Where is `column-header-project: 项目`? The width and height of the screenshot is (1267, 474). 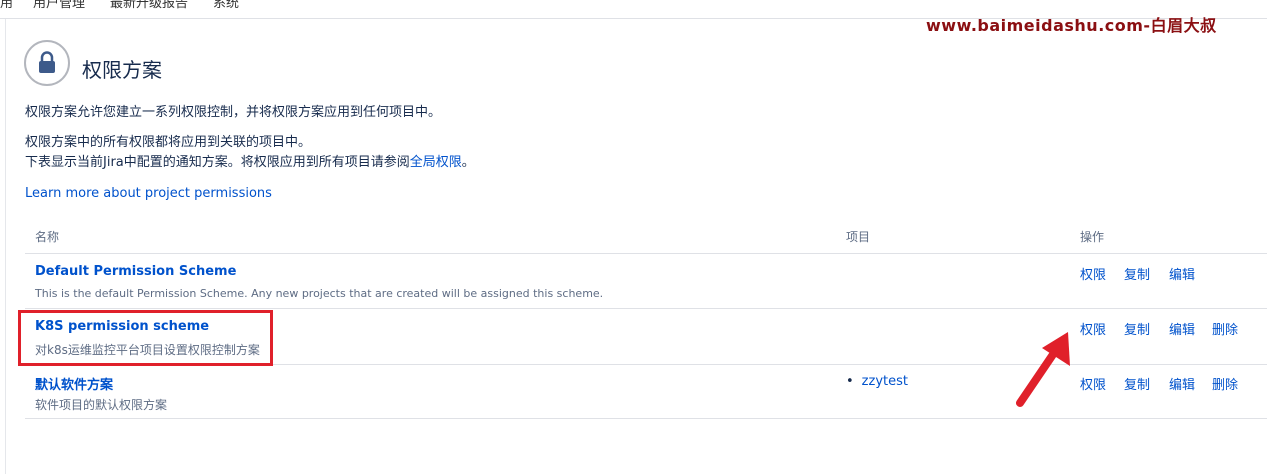 column-header-project: 项目 is located at coordinates (858, 237).